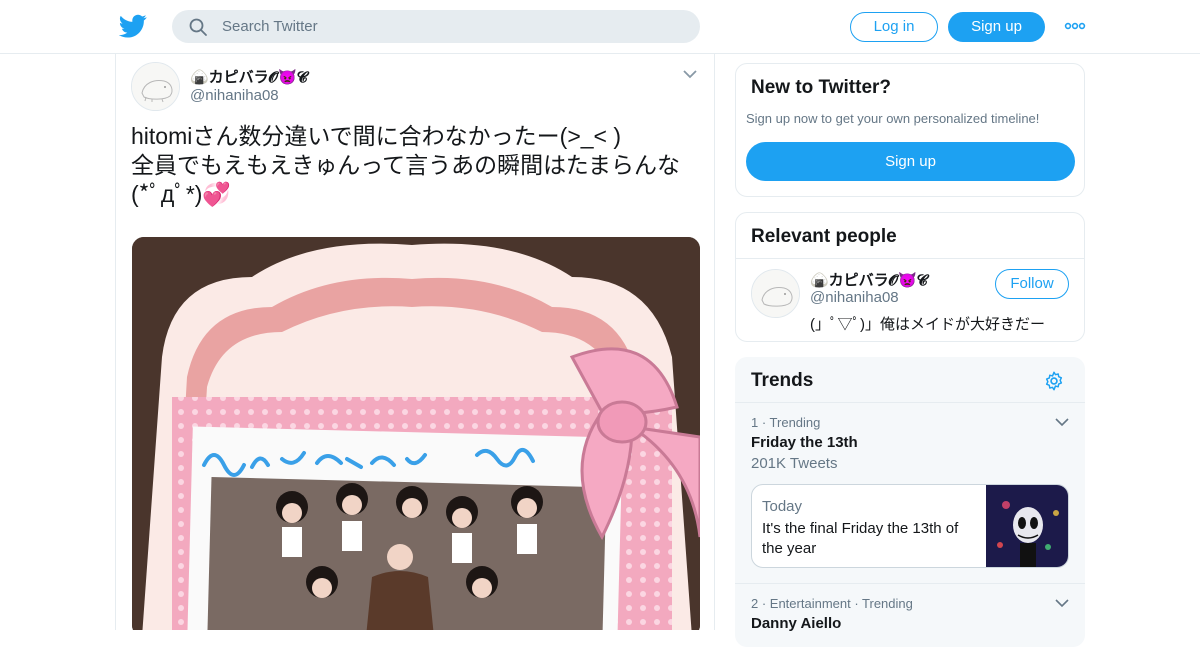  Describe the element at coordinates (996, 27) in the screenshot. I see `signup-button: Sign up` at that location.